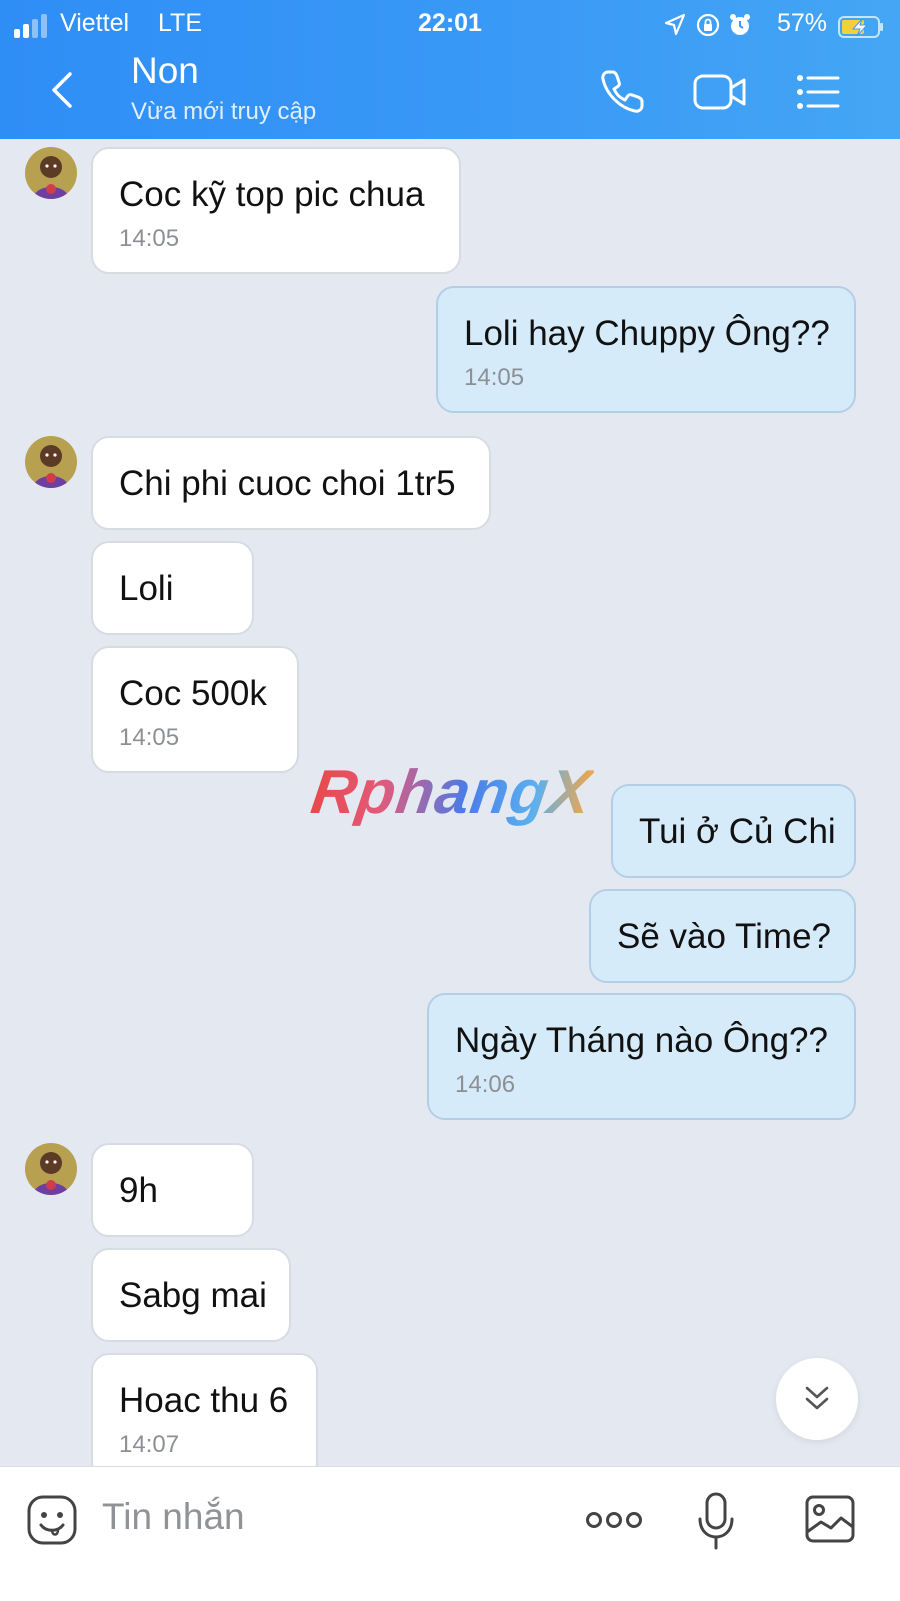  I want to click on message-composer: Tin nhắn, so click(450, 1533).